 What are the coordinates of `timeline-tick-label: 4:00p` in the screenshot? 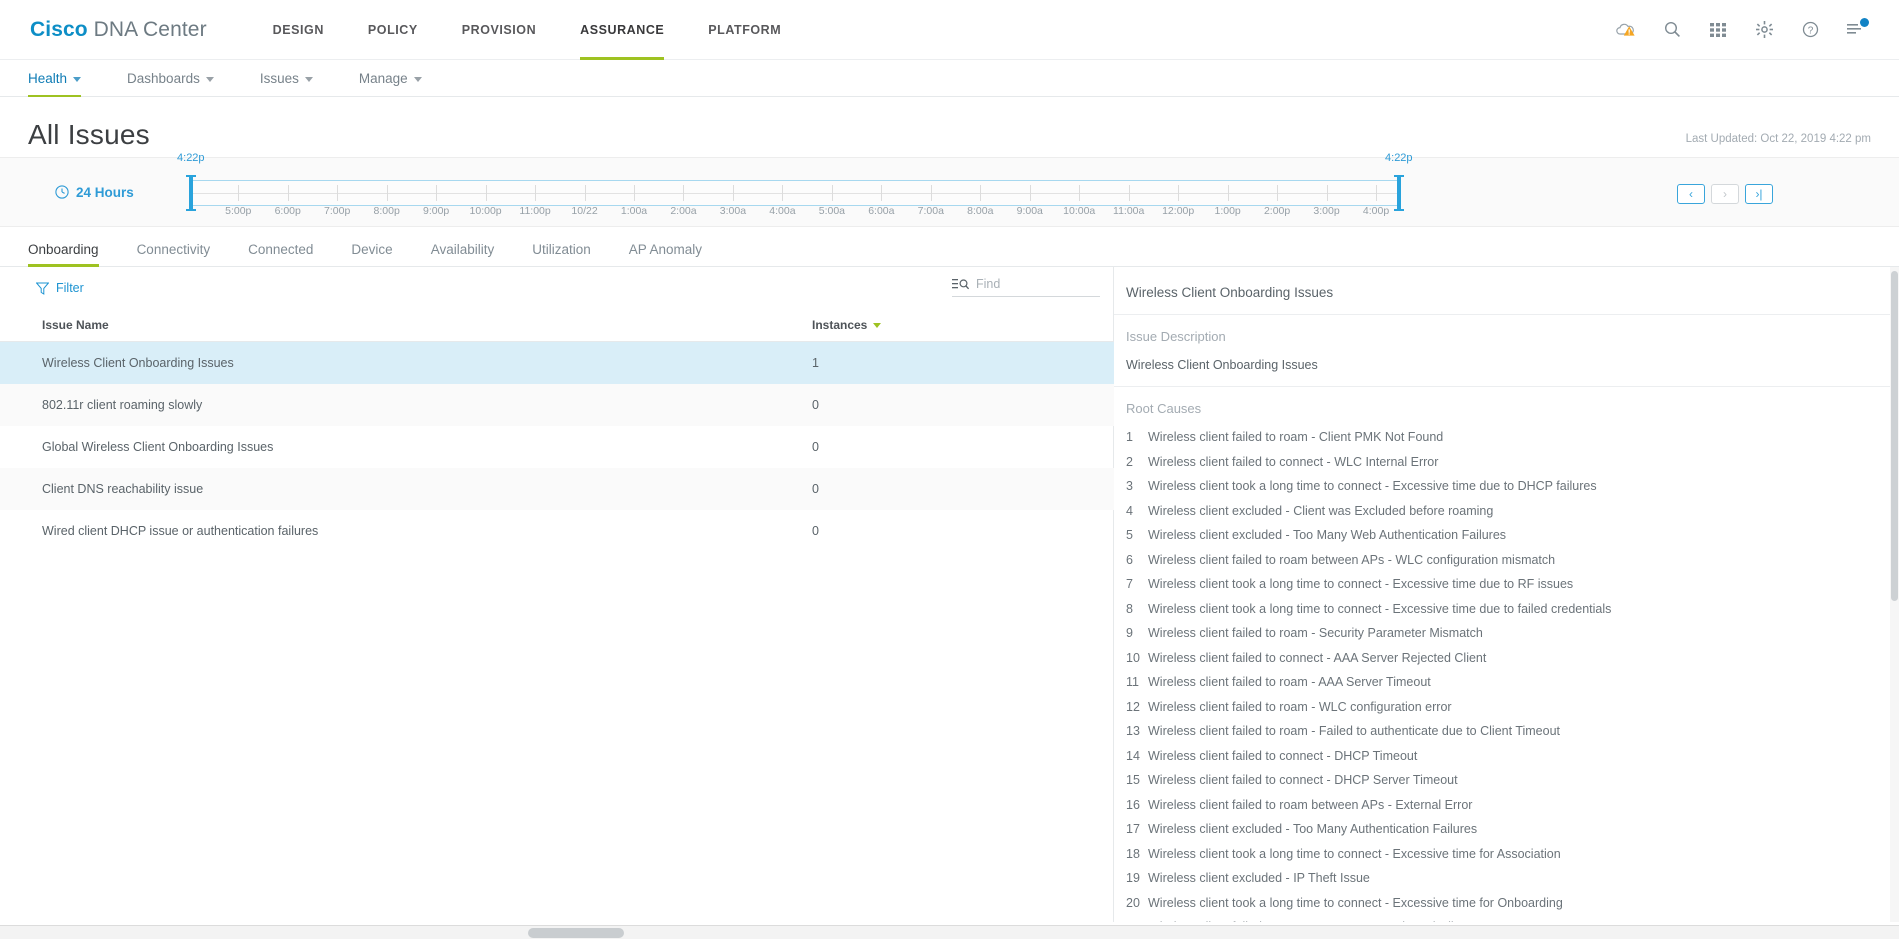 It's located at (1376, 211).